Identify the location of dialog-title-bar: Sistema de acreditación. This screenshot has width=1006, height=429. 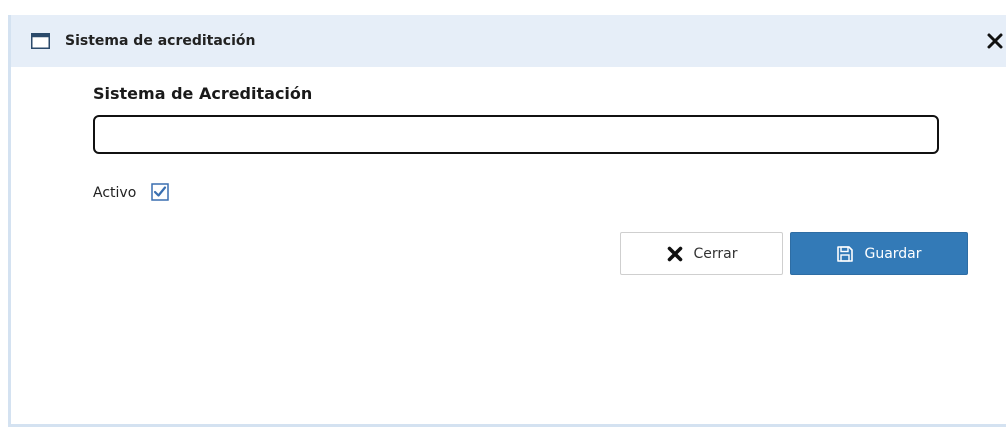
(508, 41).